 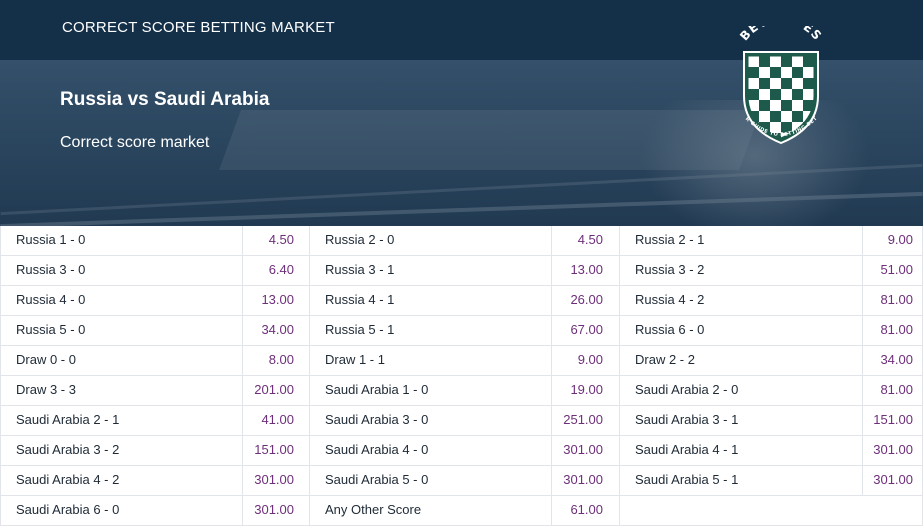 I want to click on score-label: Russia 3 - 1, so click(x=360, y=269).